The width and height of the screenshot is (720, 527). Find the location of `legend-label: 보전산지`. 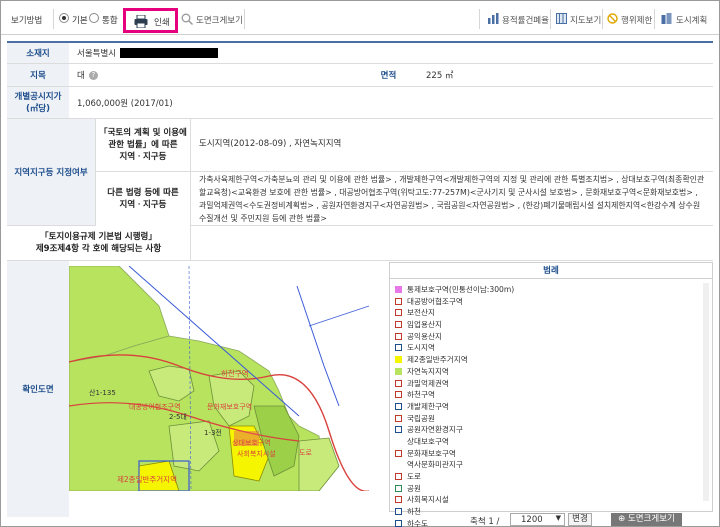

legend-label: 보전산지 is located at coordinates (421, 313).